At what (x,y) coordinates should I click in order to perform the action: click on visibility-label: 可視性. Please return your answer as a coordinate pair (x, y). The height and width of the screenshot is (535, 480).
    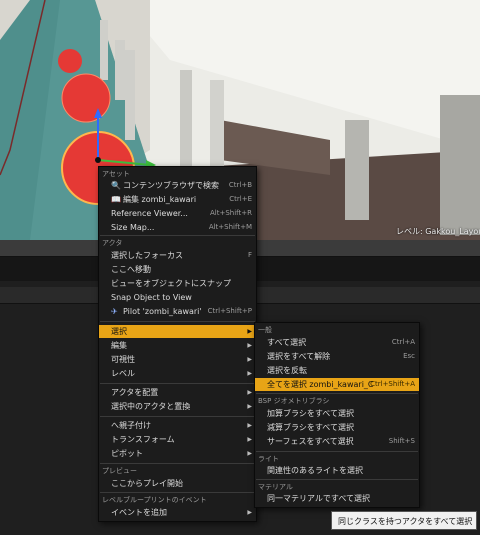
    Looking at the image, I should click on (123, 359).